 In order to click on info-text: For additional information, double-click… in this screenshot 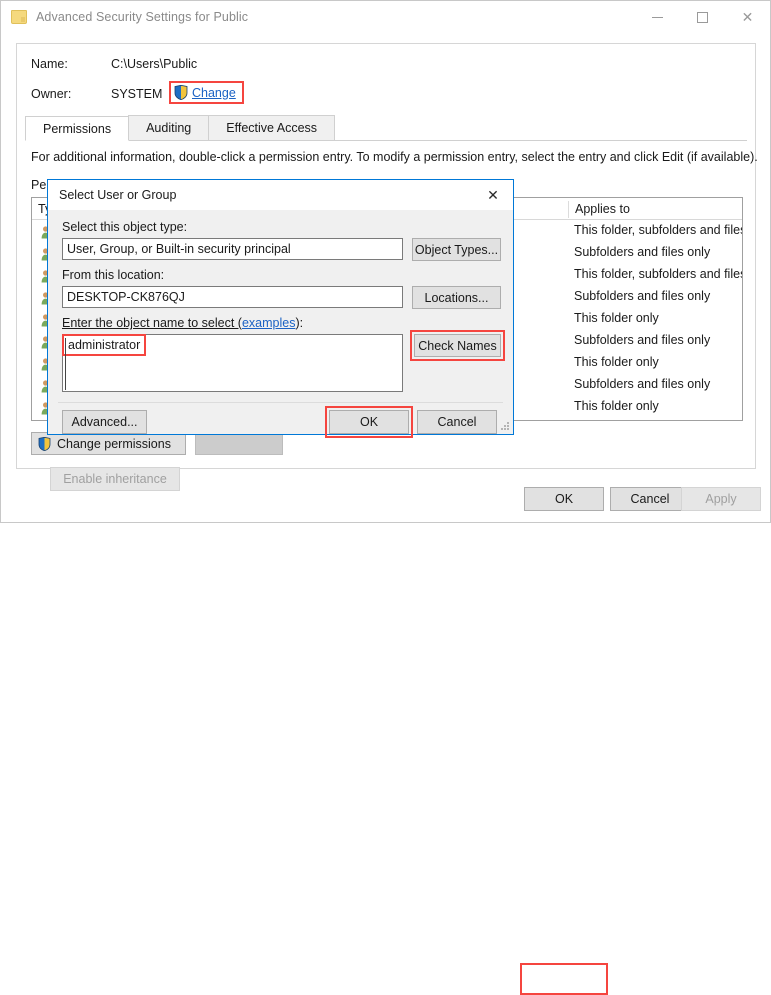, I will do `click(394, 157)`.